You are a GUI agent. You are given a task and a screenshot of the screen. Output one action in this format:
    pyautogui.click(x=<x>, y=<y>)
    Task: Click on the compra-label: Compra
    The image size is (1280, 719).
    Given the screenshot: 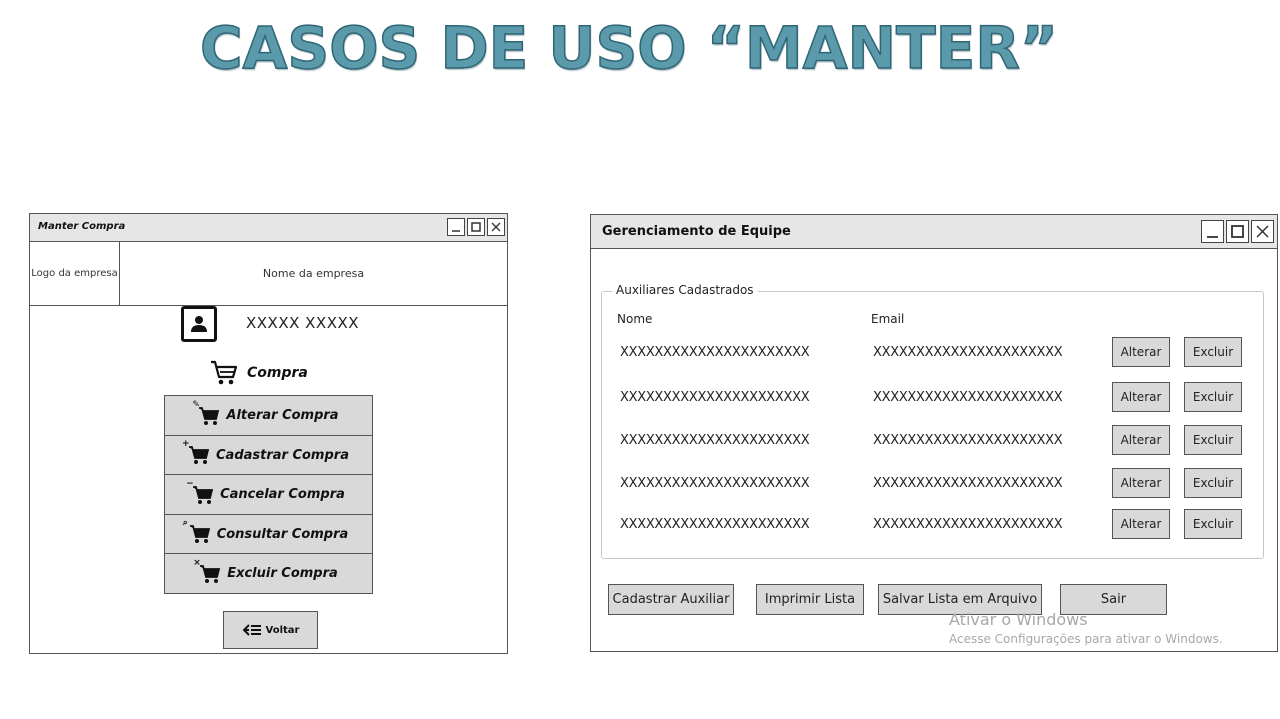 What is the action you would take?
    pyautogui.click(x=277, y=373)
    